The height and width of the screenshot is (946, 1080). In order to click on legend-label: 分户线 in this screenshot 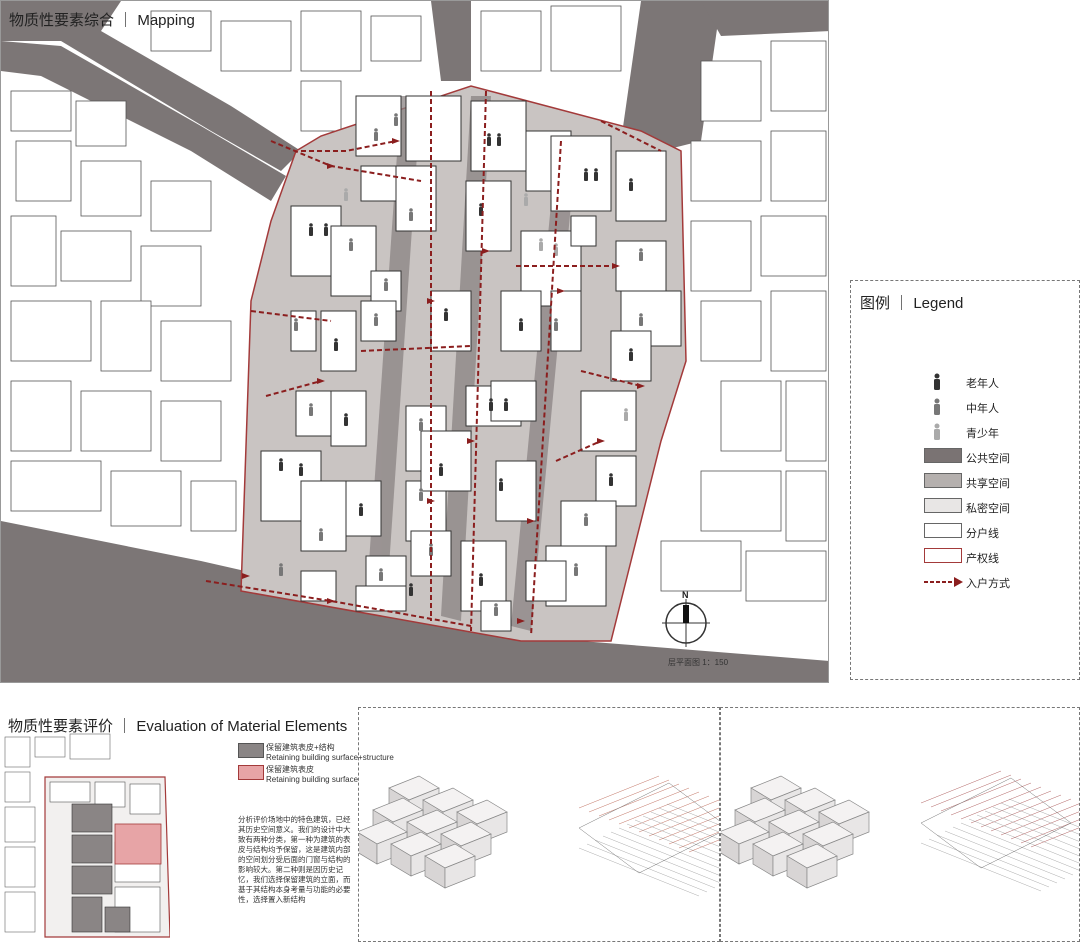, I will do `click(982, 534)`.